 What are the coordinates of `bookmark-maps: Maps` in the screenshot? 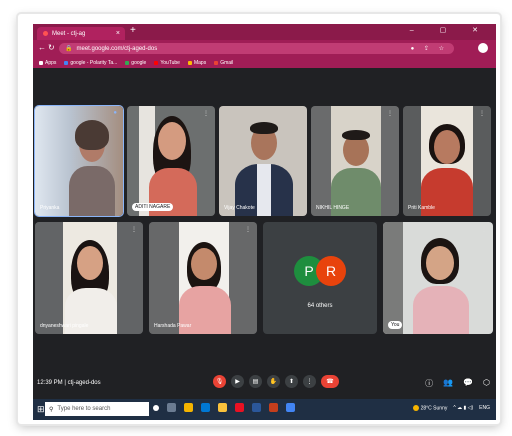 It's located at (196, 63).